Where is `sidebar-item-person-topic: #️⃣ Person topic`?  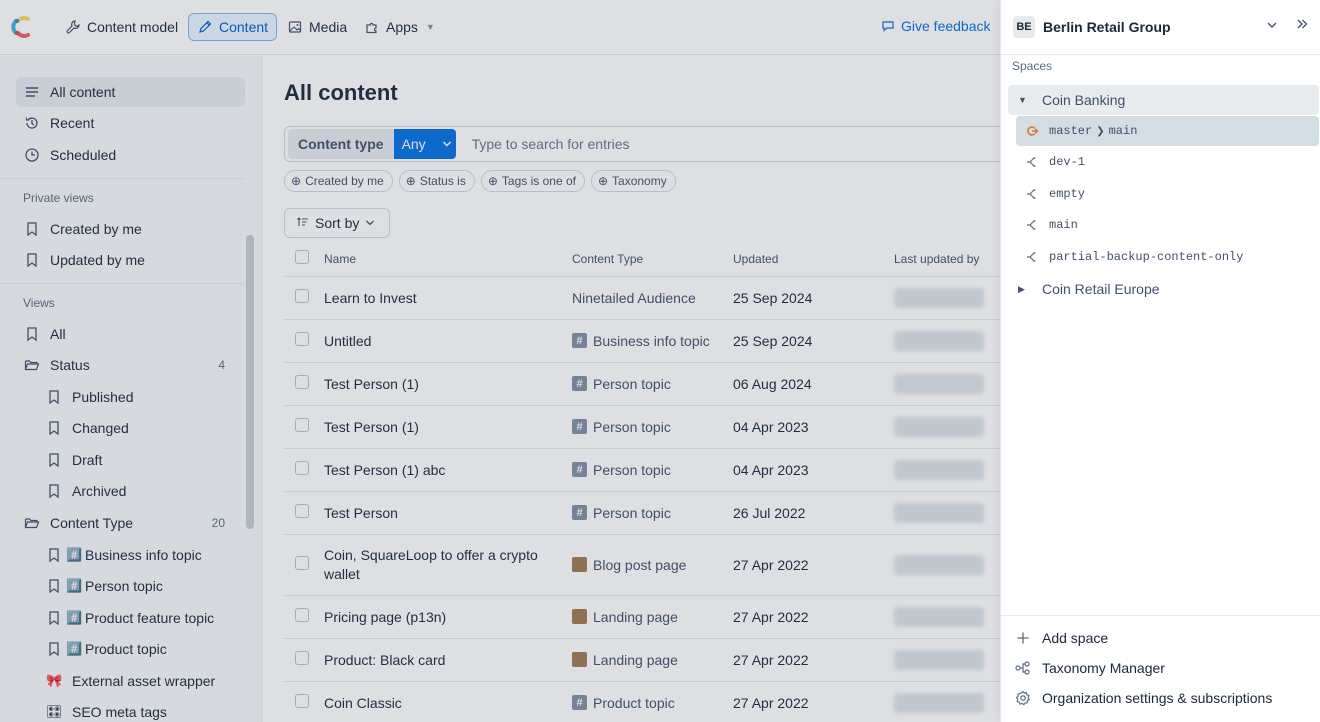
sidebar-item-person-topic: #️⃣ Person topic is located at coordinates (138, 586).